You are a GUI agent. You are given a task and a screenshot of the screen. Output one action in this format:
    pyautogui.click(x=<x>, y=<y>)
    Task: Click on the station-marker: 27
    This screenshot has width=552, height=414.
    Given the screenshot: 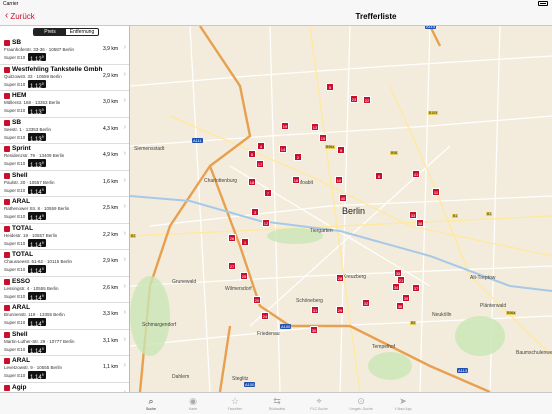 What is the action you would take?
    pyautogui.click(x=232, y=266)
    